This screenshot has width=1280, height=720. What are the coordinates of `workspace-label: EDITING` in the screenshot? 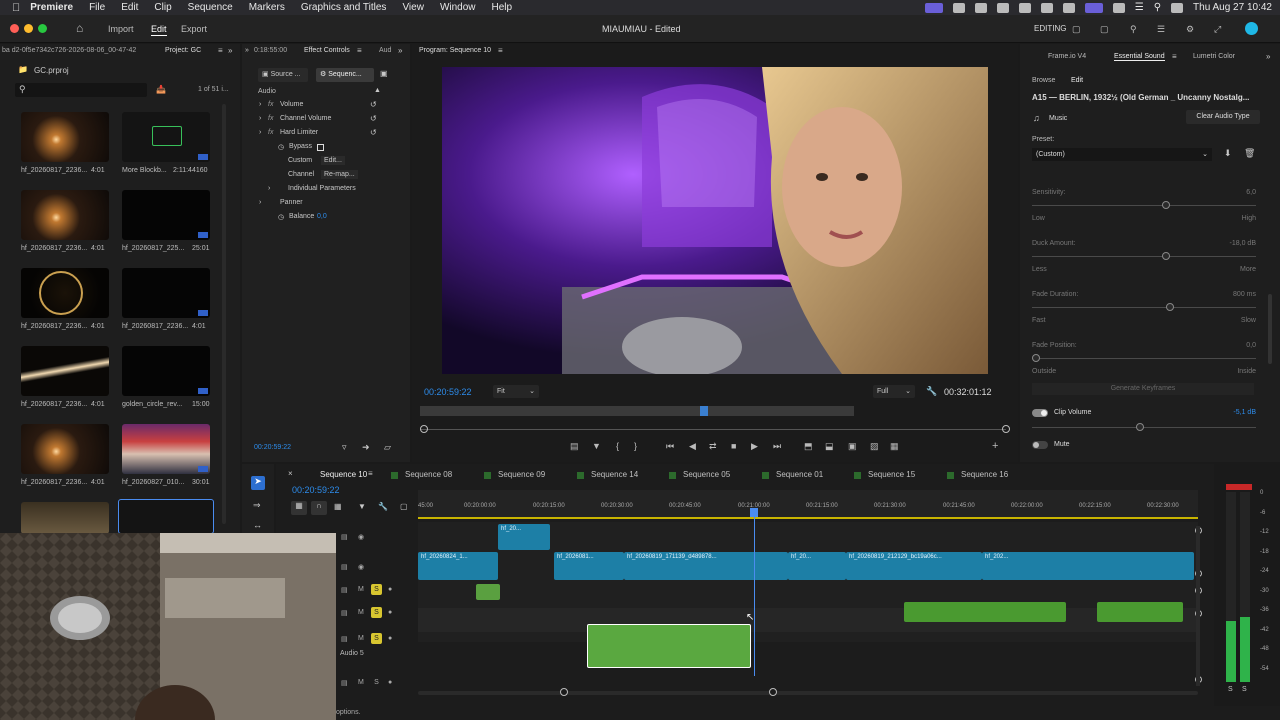 It's located at (1050, 28).